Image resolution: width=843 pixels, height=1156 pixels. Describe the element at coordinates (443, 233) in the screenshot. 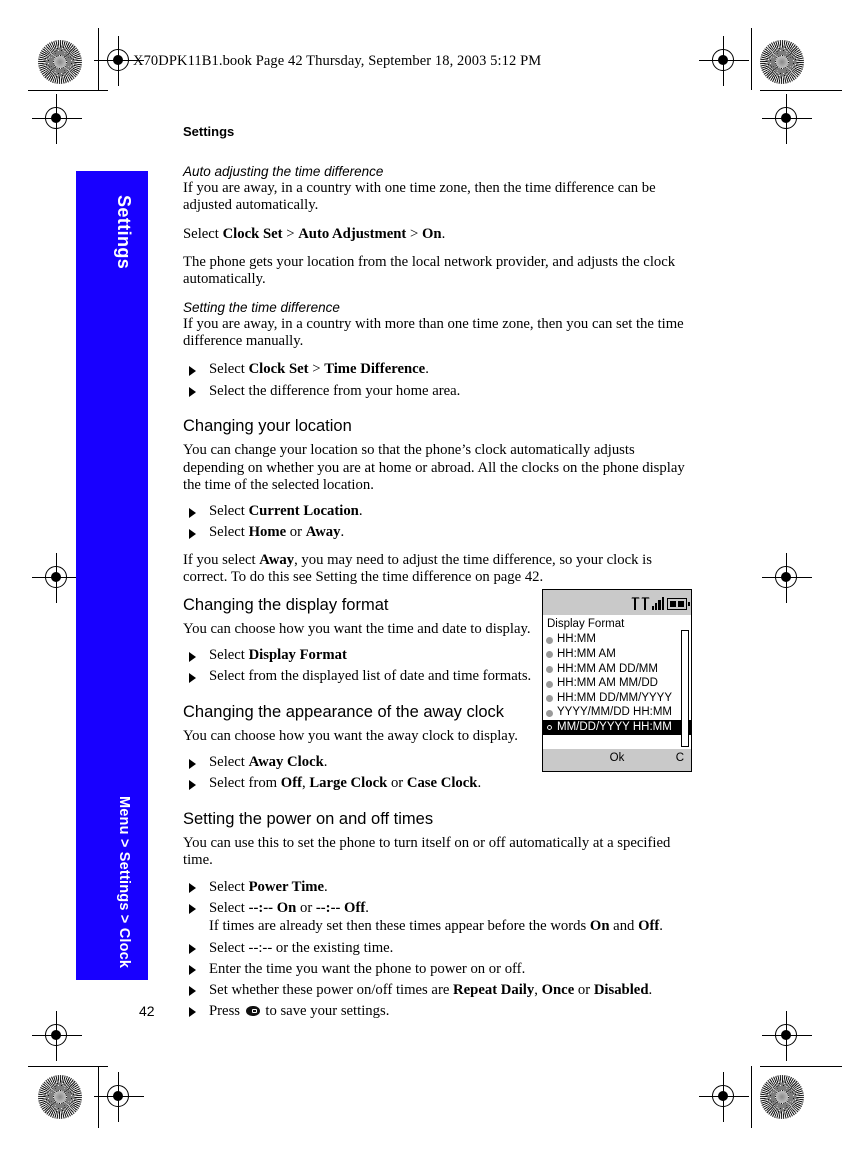

I see `text-period-1: .` at that location.